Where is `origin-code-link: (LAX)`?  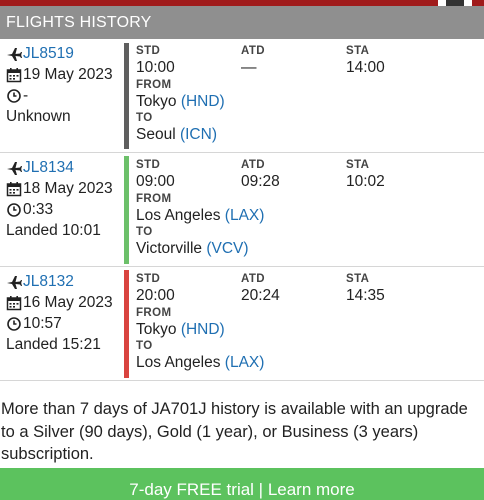 origin-code-link: (LAX) is located at coordinates (245, 215).